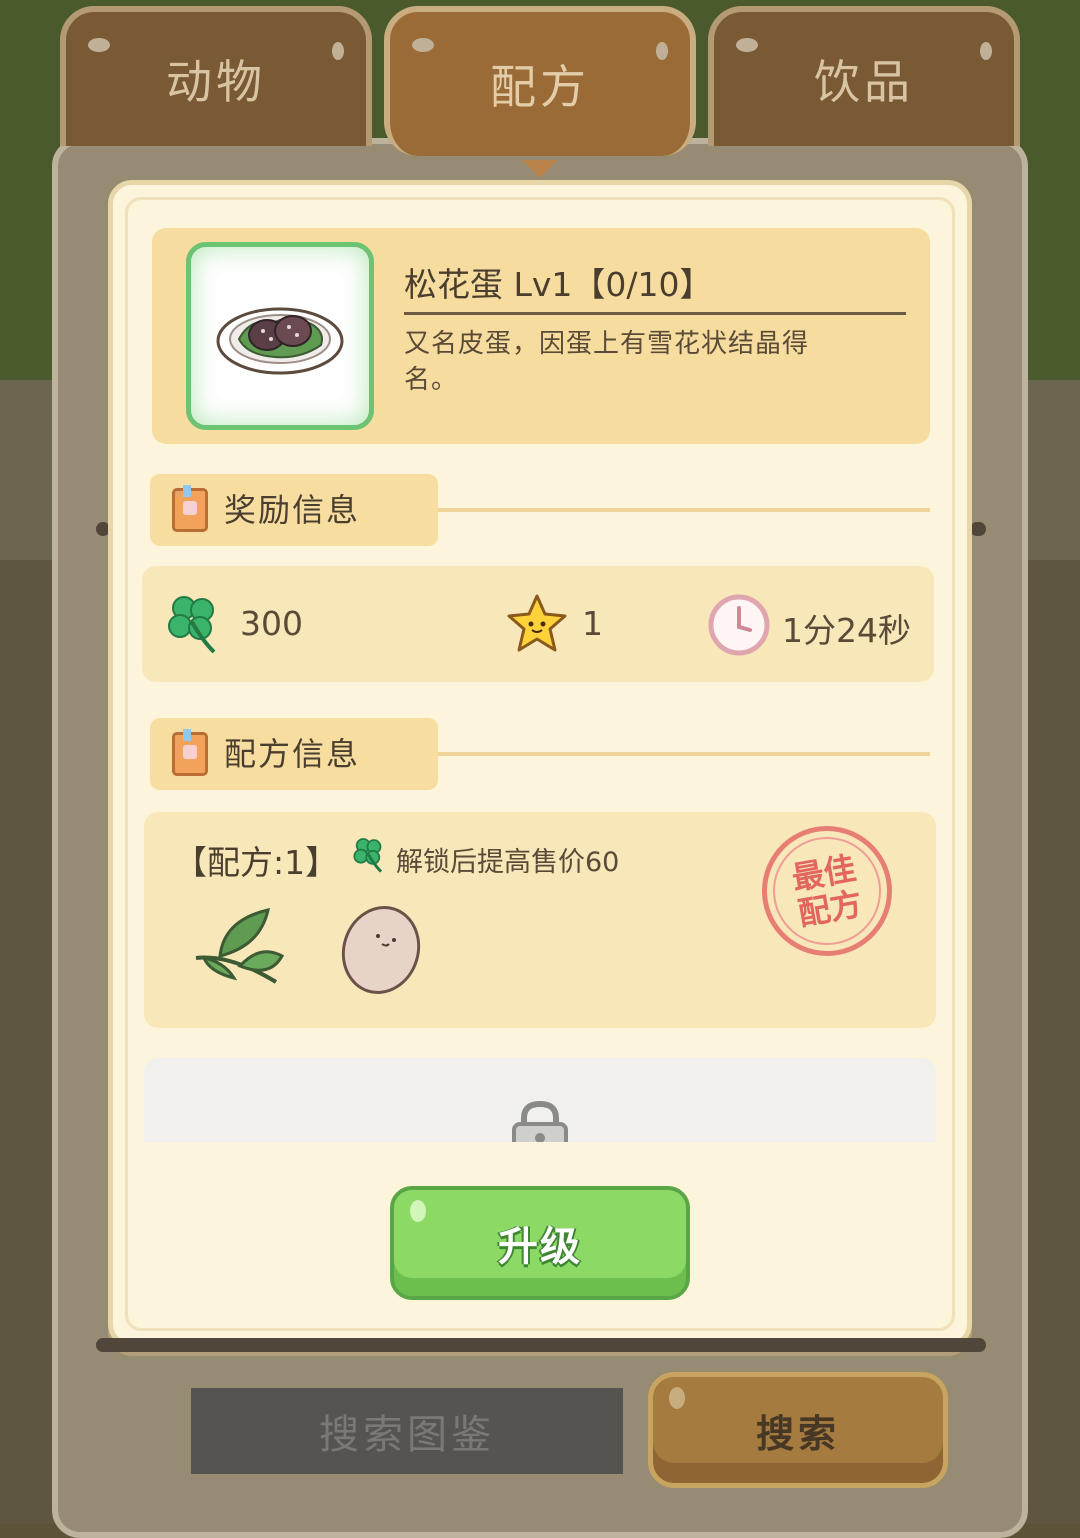 The height and width of the screenshot is (1538, 1080). Describe the element at coordinates (508, 862) in the screenshot. I see `recipe-bonus-text: 解锁后提高售价60` at that location.